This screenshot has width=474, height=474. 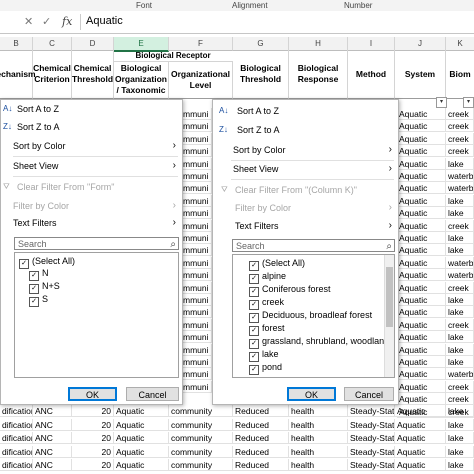 I want to click on menu-filter-by-color: Filter by Color ›, so click(x=91, y=206).